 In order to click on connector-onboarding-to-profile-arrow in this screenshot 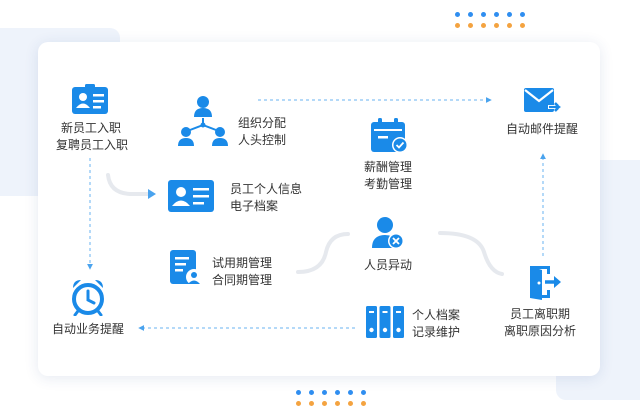, I will do `click(152, 194)`.